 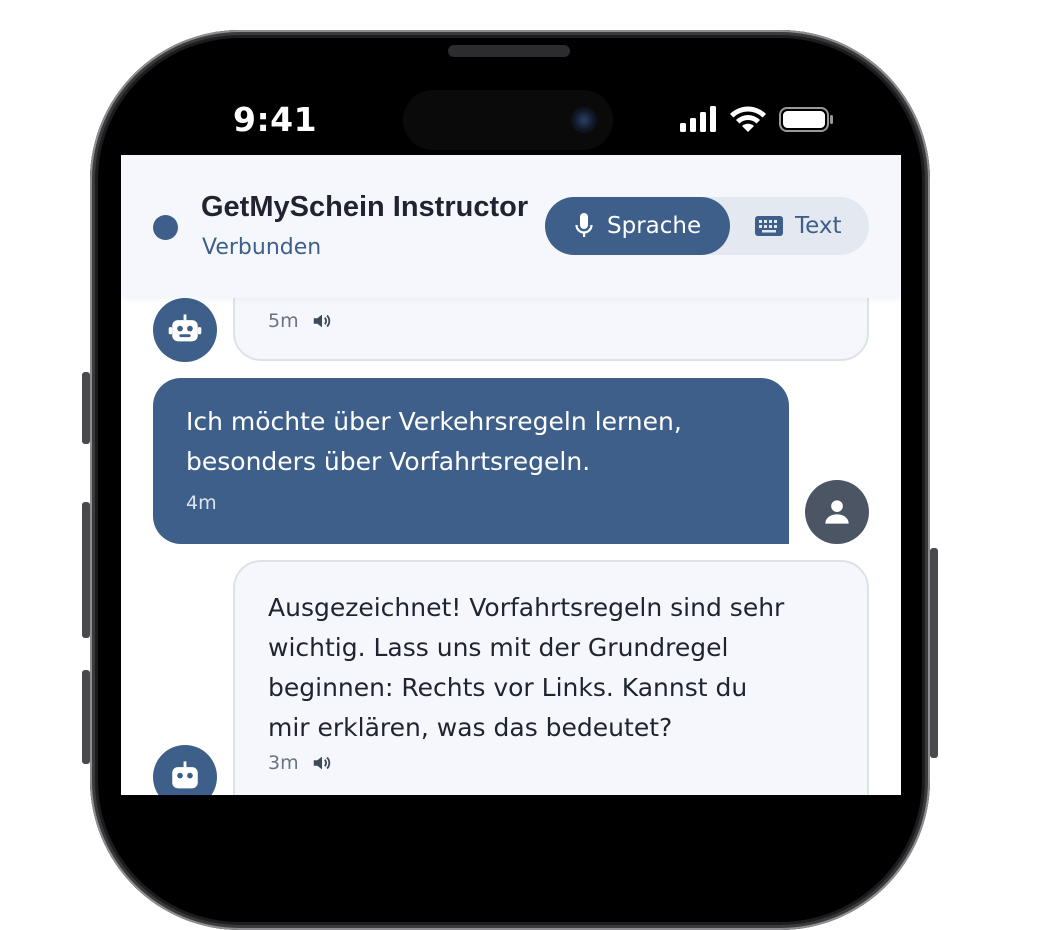 I want to click on text-mode-label: Text, so click(x=818, y=226).